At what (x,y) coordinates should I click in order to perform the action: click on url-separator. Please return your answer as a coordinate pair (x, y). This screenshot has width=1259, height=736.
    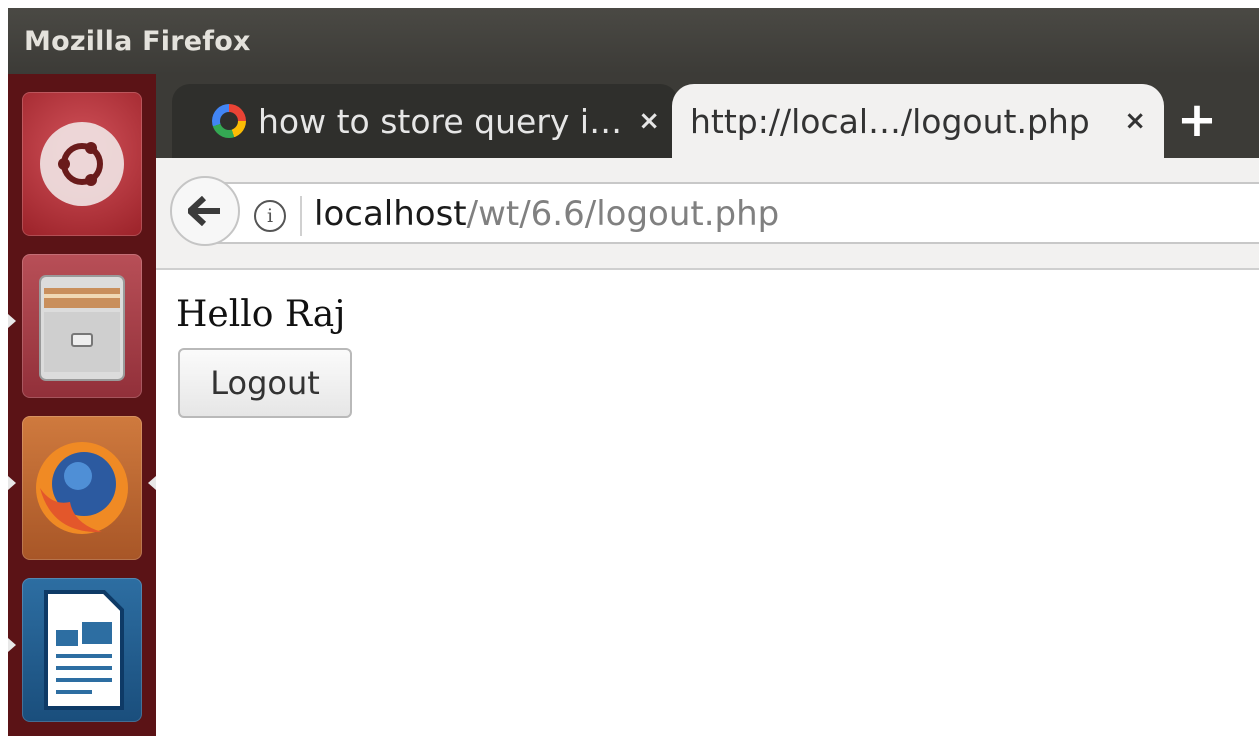
    Looking at the image, I should click on (301, 216).